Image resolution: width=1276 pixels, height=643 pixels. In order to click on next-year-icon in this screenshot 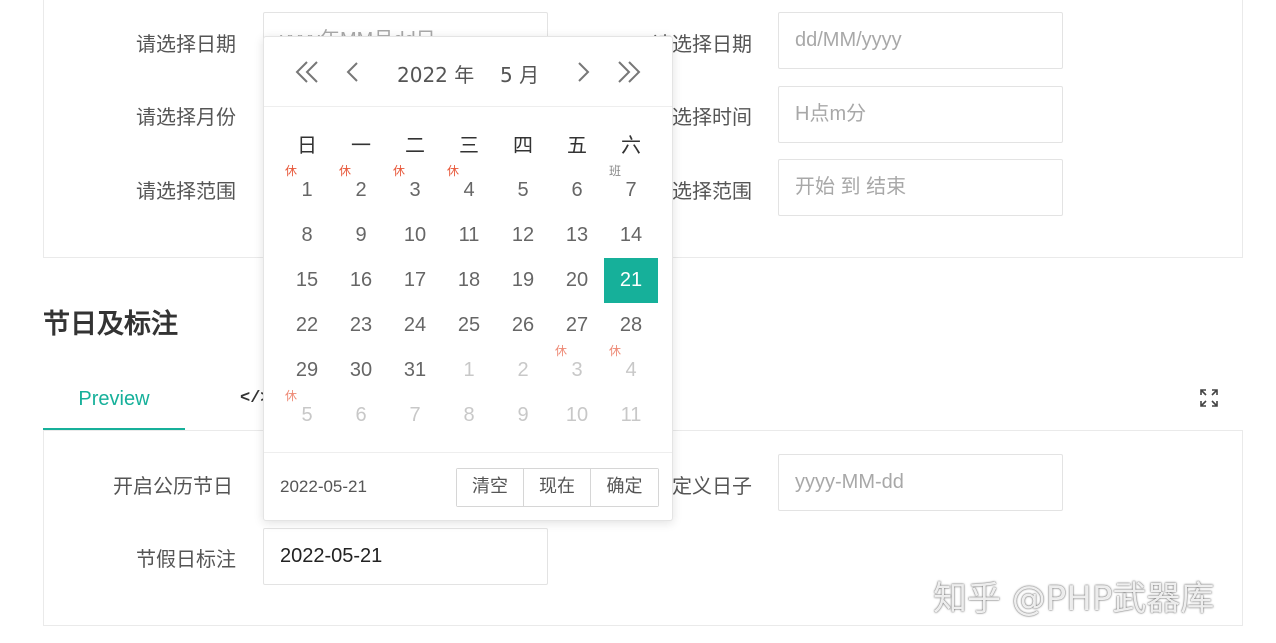, I will do `click(629, 72)`.